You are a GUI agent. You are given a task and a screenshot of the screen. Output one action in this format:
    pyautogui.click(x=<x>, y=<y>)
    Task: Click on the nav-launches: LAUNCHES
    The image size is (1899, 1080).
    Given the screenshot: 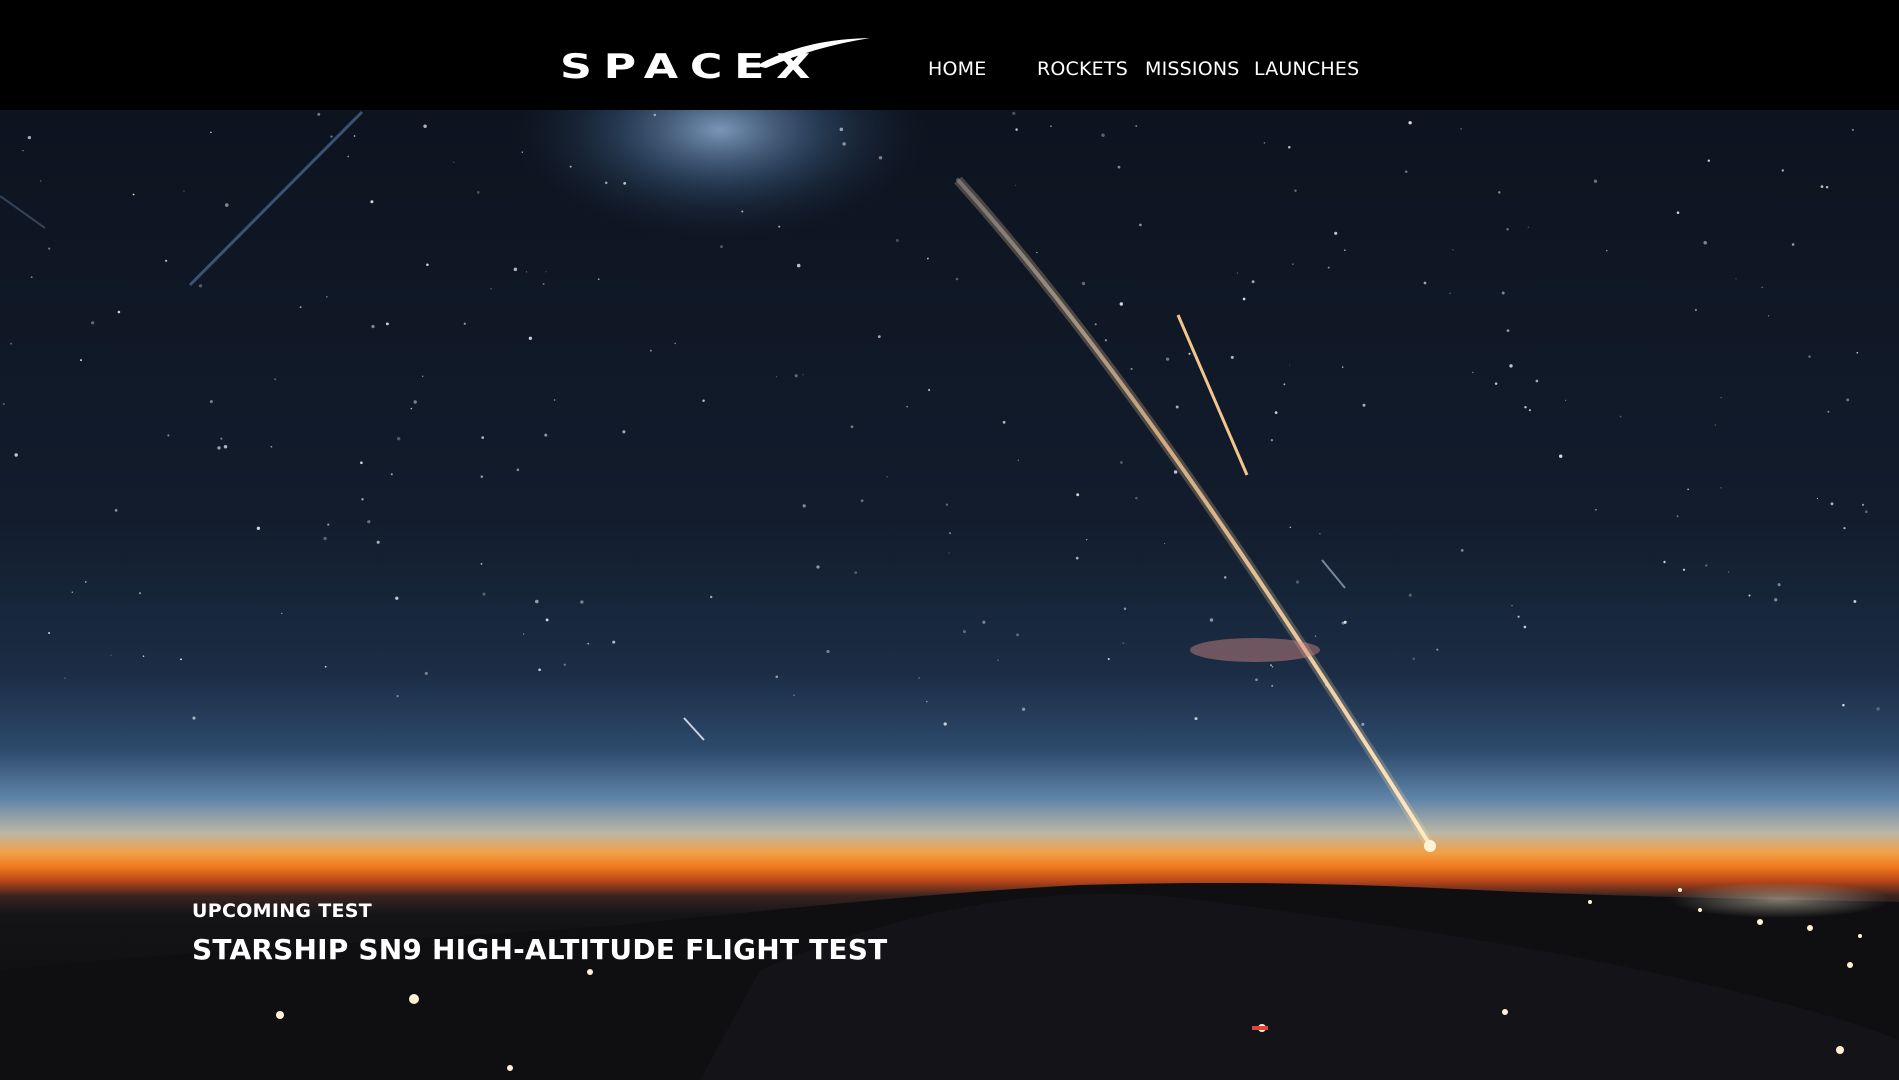 What is the action you would take?
    pyautogui.click(x=1306, y=69)
    